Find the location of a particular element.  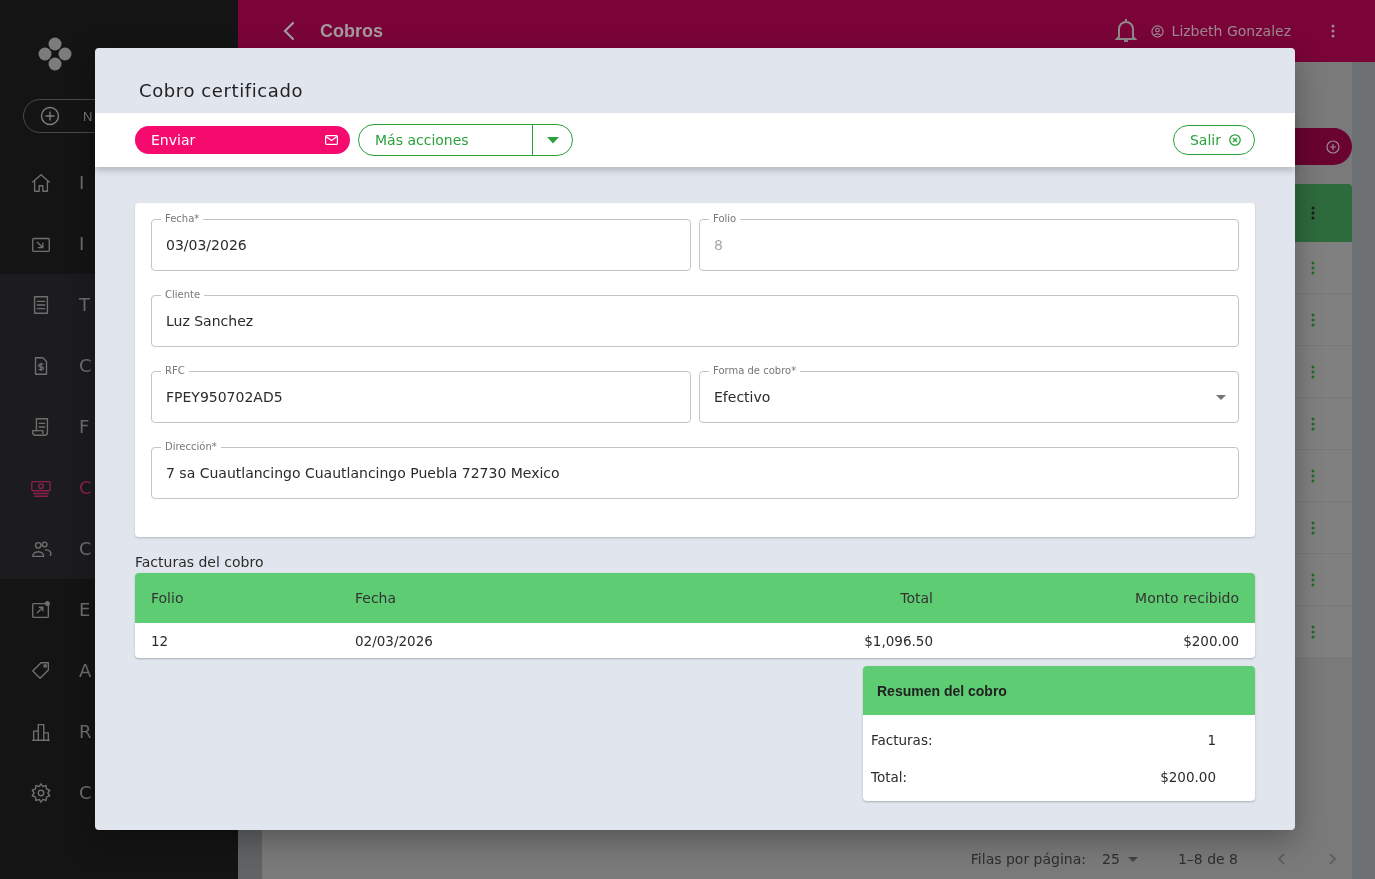

table-cell-text: 12 is located at coordinates (160, 640).